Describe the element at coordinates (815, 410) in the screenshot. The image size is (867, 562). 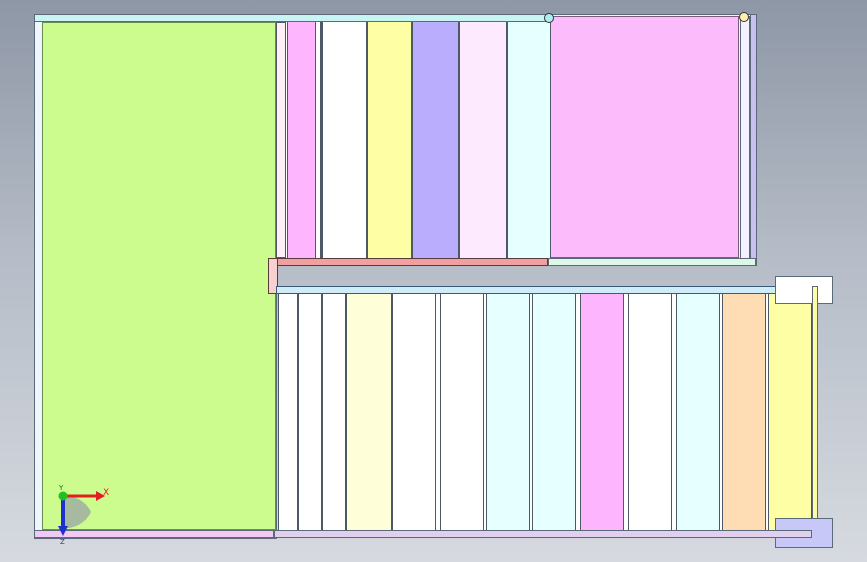
I see `right-end-strip` at that location.